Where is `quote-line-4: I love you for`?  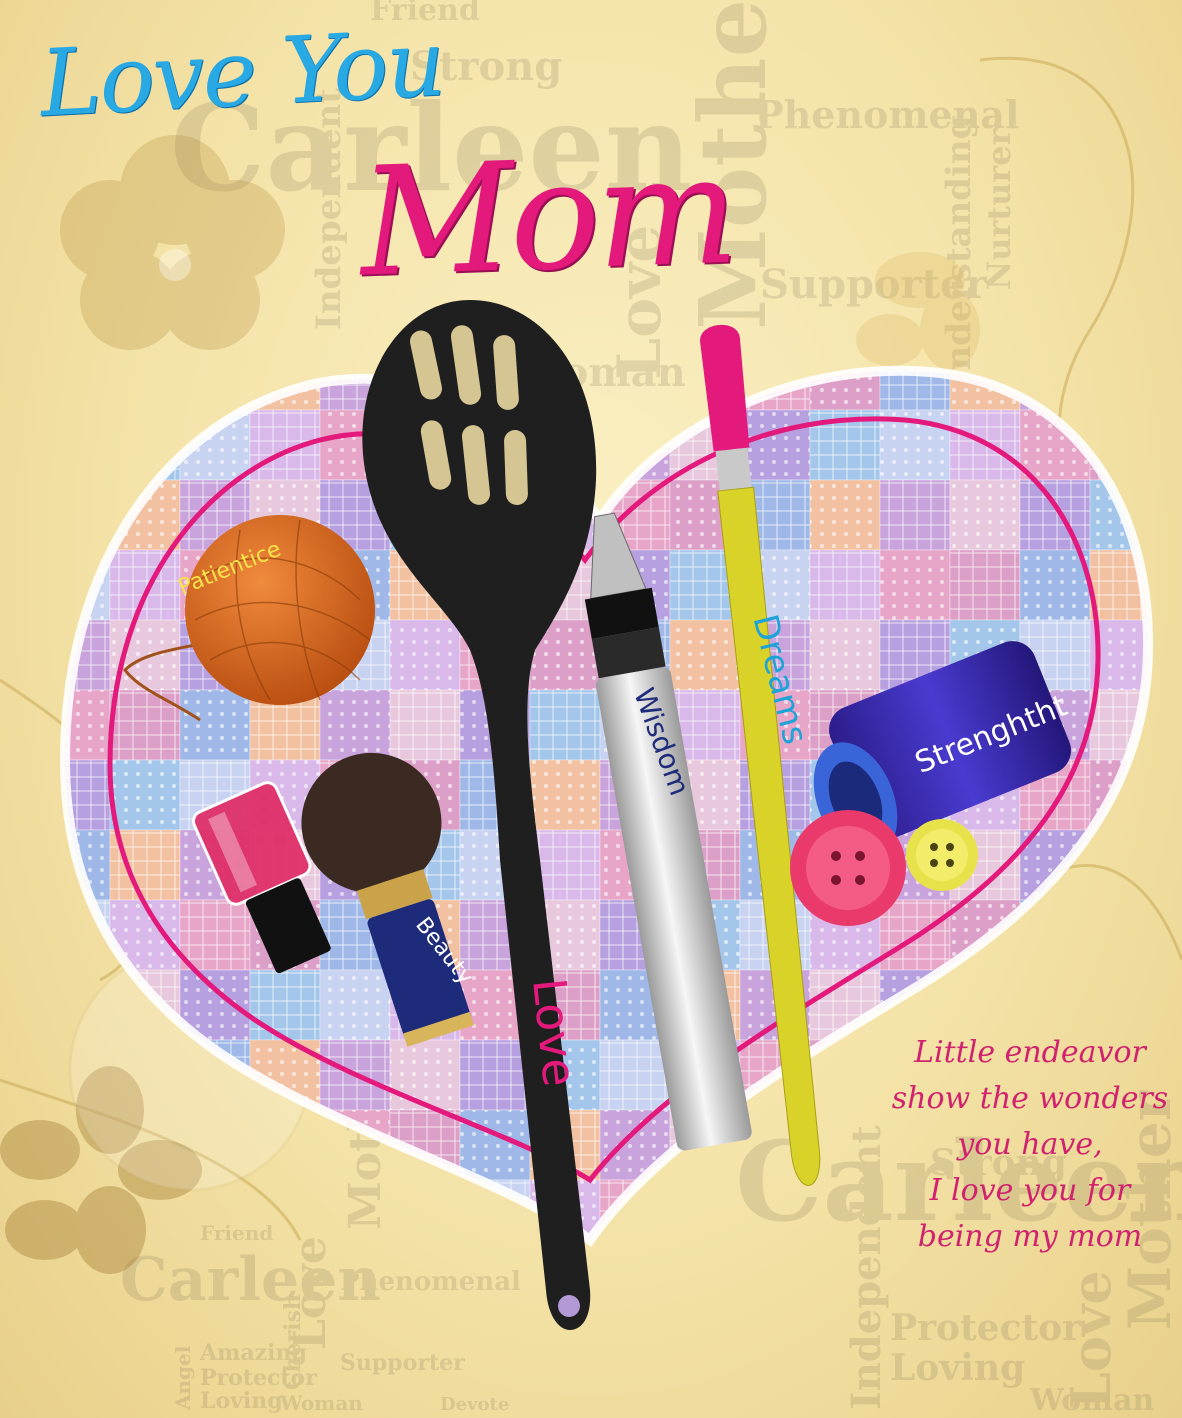
quote-line-4: I love you for is located at coordinates (1030, 1190).